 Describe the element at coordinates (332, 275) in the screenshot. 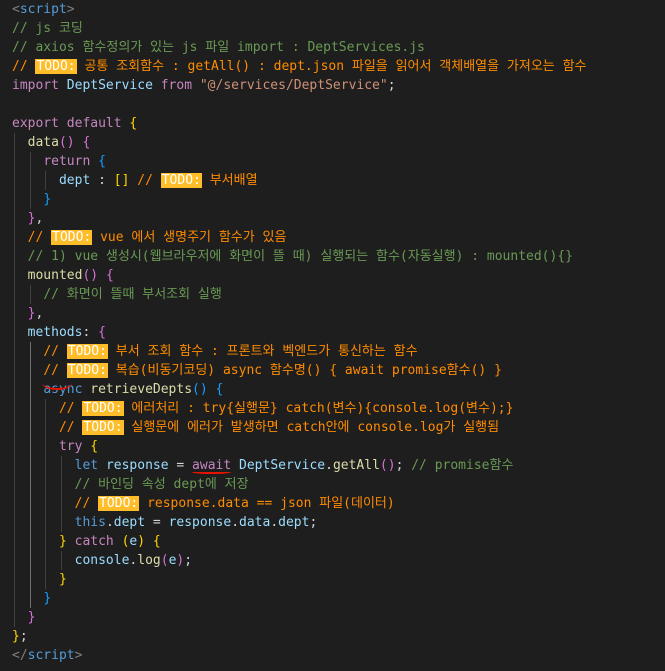

I see `code-line: mounted() {` at that location.